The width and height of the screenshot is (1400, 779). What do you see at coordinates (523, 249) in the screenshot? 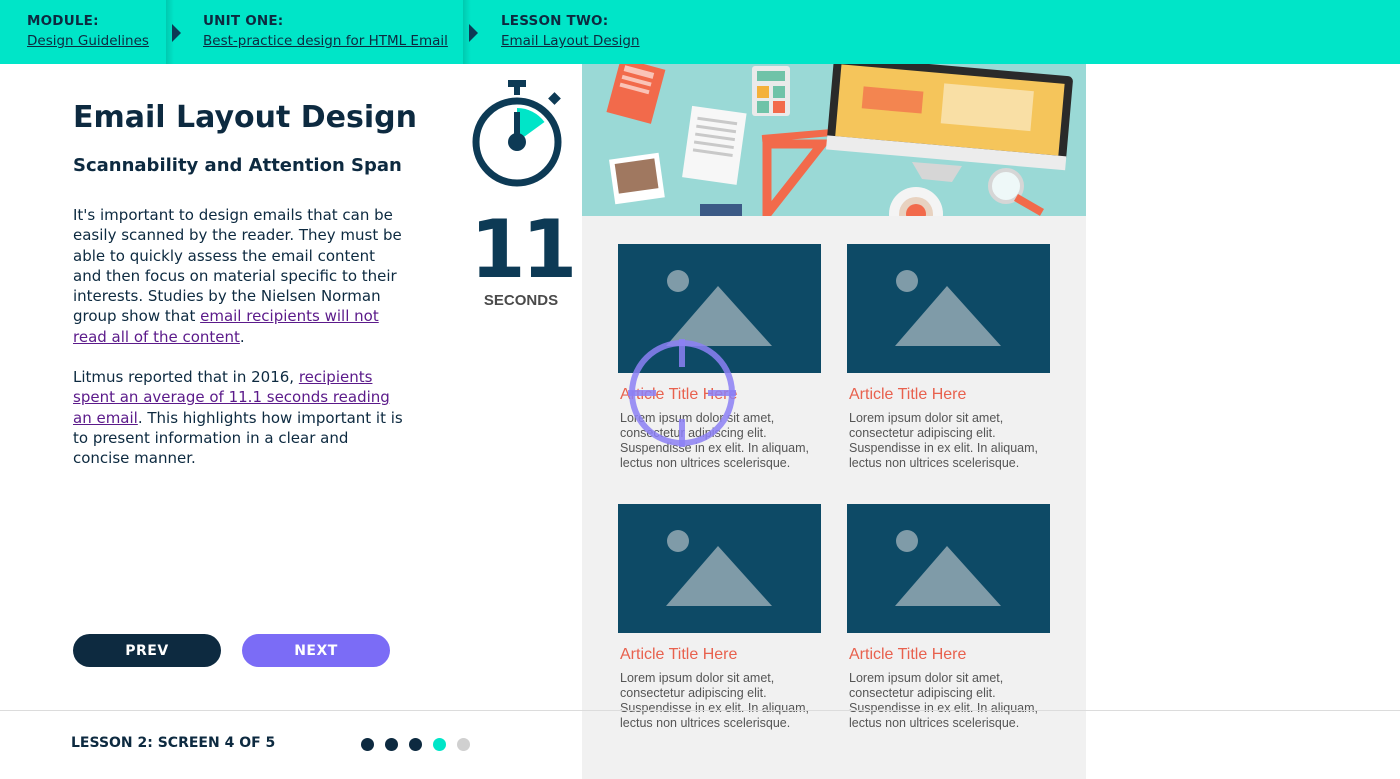
I see `timer-value: 11` at bounding box center [523, 249].